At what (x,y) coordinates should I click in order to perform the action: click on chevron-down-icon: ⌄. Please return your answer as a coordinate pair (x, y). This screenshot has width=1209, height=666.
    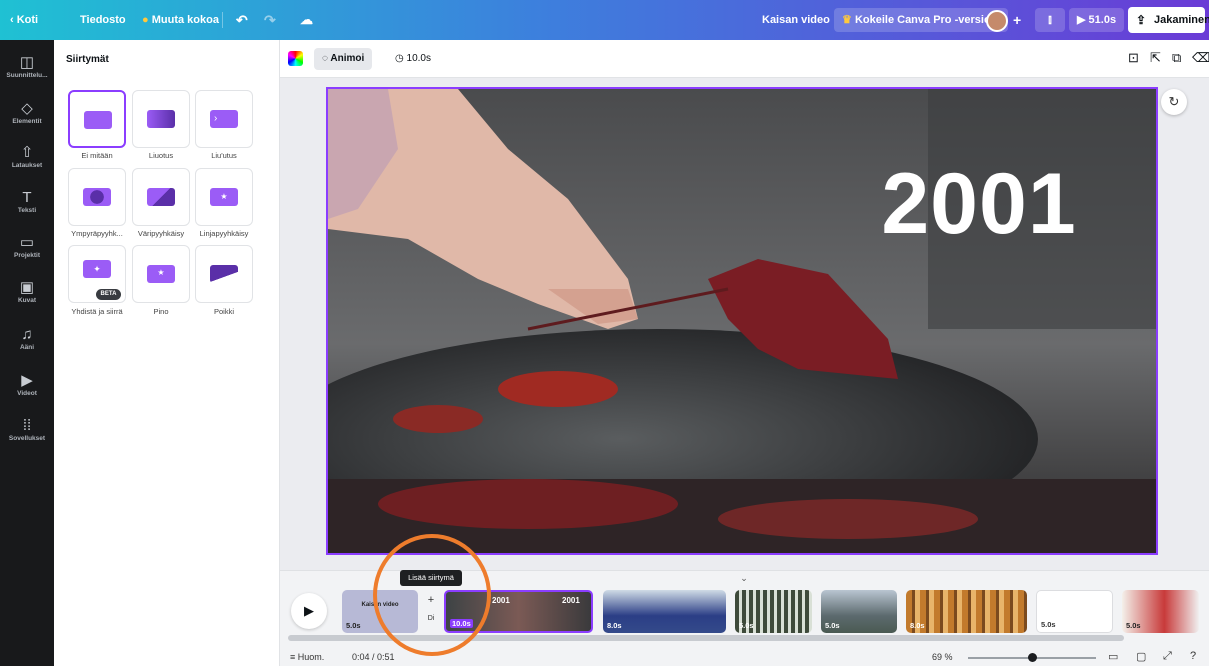
    Looking at the image, I should click on (744, 578).